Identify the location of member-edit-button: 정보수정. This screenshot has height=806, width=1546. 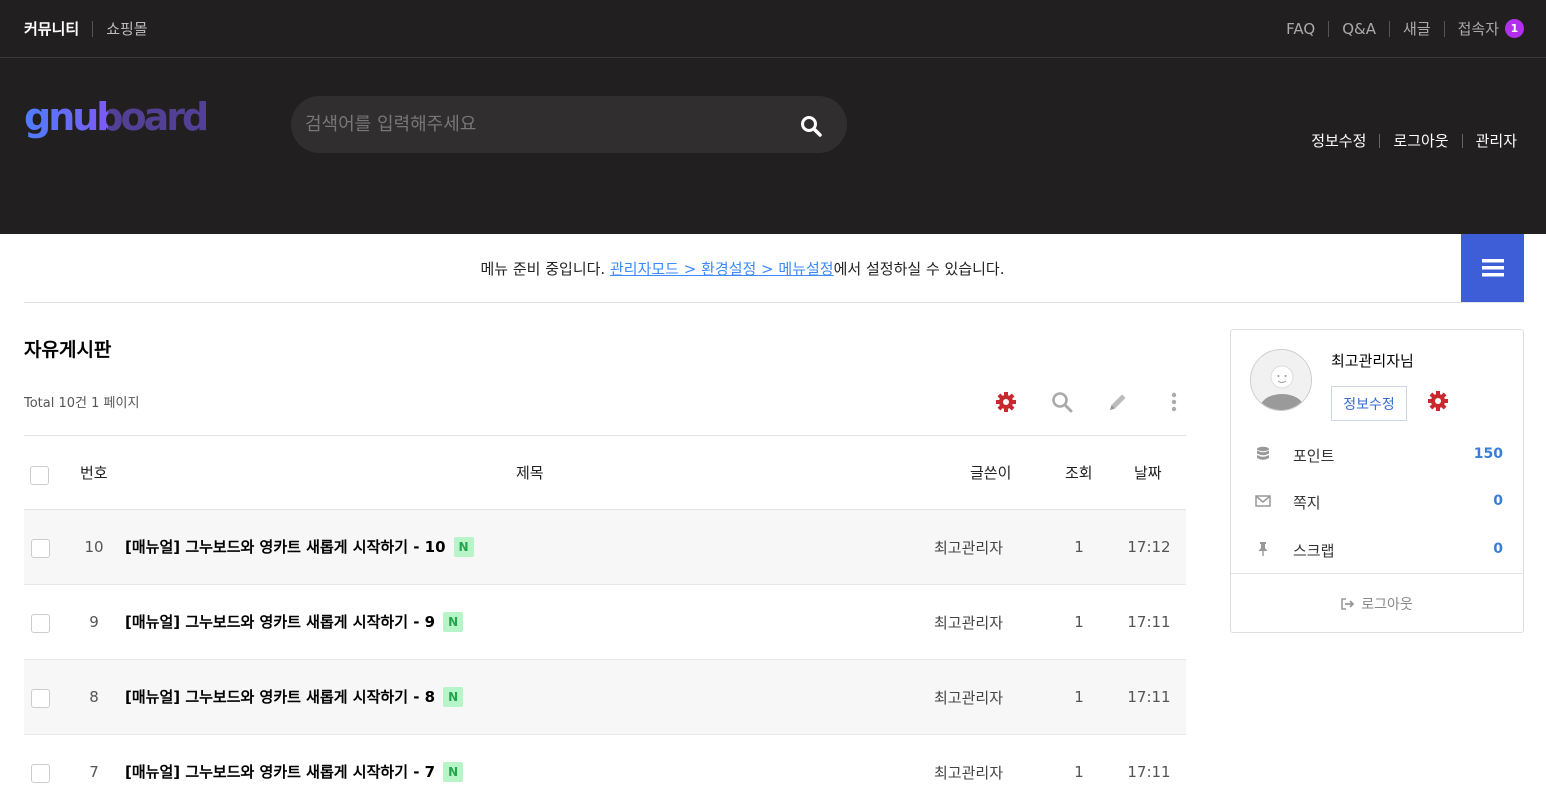
(1369, 403).